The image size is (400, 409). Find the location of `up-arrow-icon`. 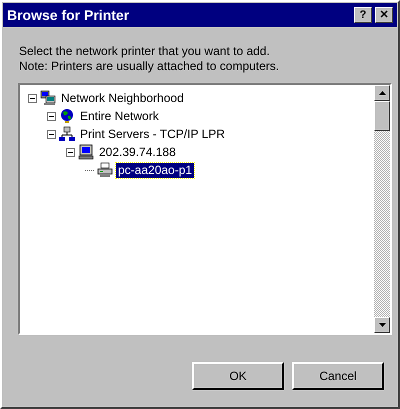

up-arrow-icon is located at coordinates (382, 93).